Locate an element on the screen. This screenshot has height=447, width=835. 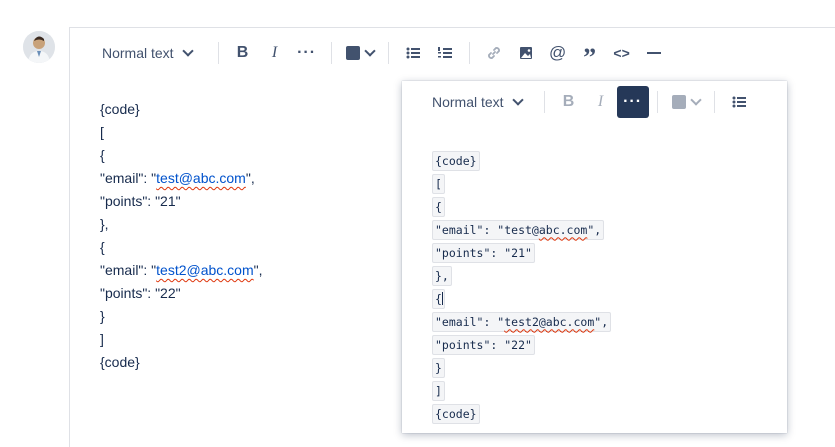
inline-code: "email": "test2@abc.com", is located at coordinates (522, 321).